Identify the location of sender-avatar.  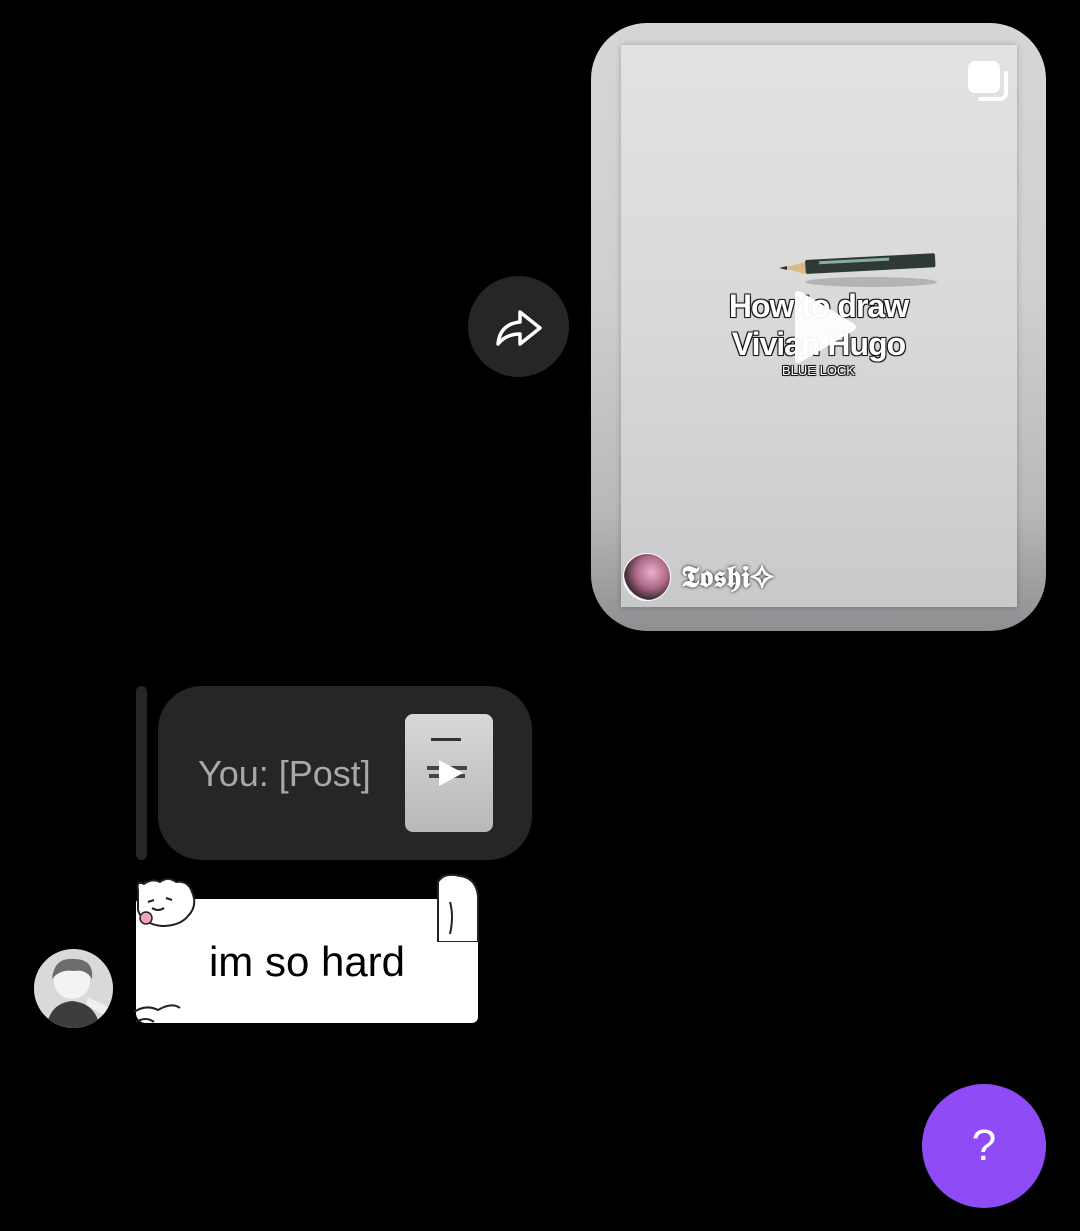
(73, 988).